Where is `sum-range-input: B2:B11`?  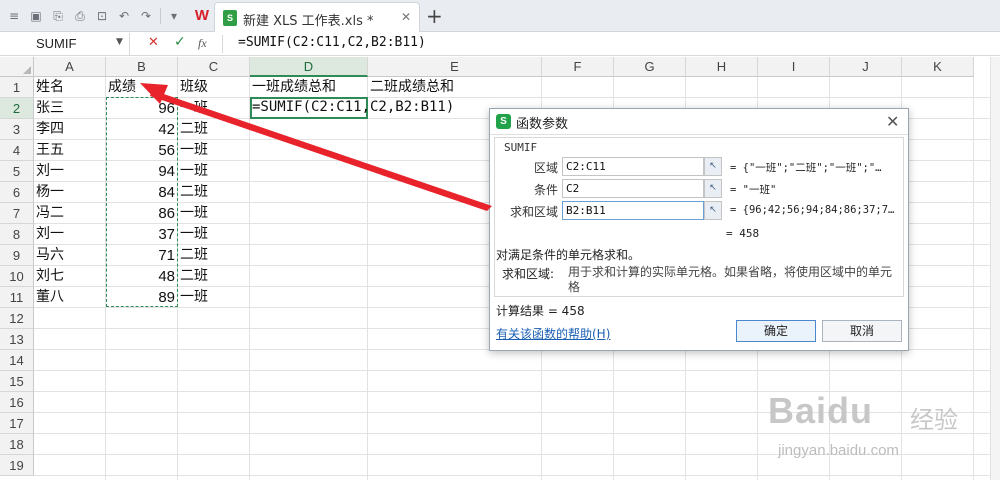 sum-range-input: B2:B11 is located at coordinates (633, 210).